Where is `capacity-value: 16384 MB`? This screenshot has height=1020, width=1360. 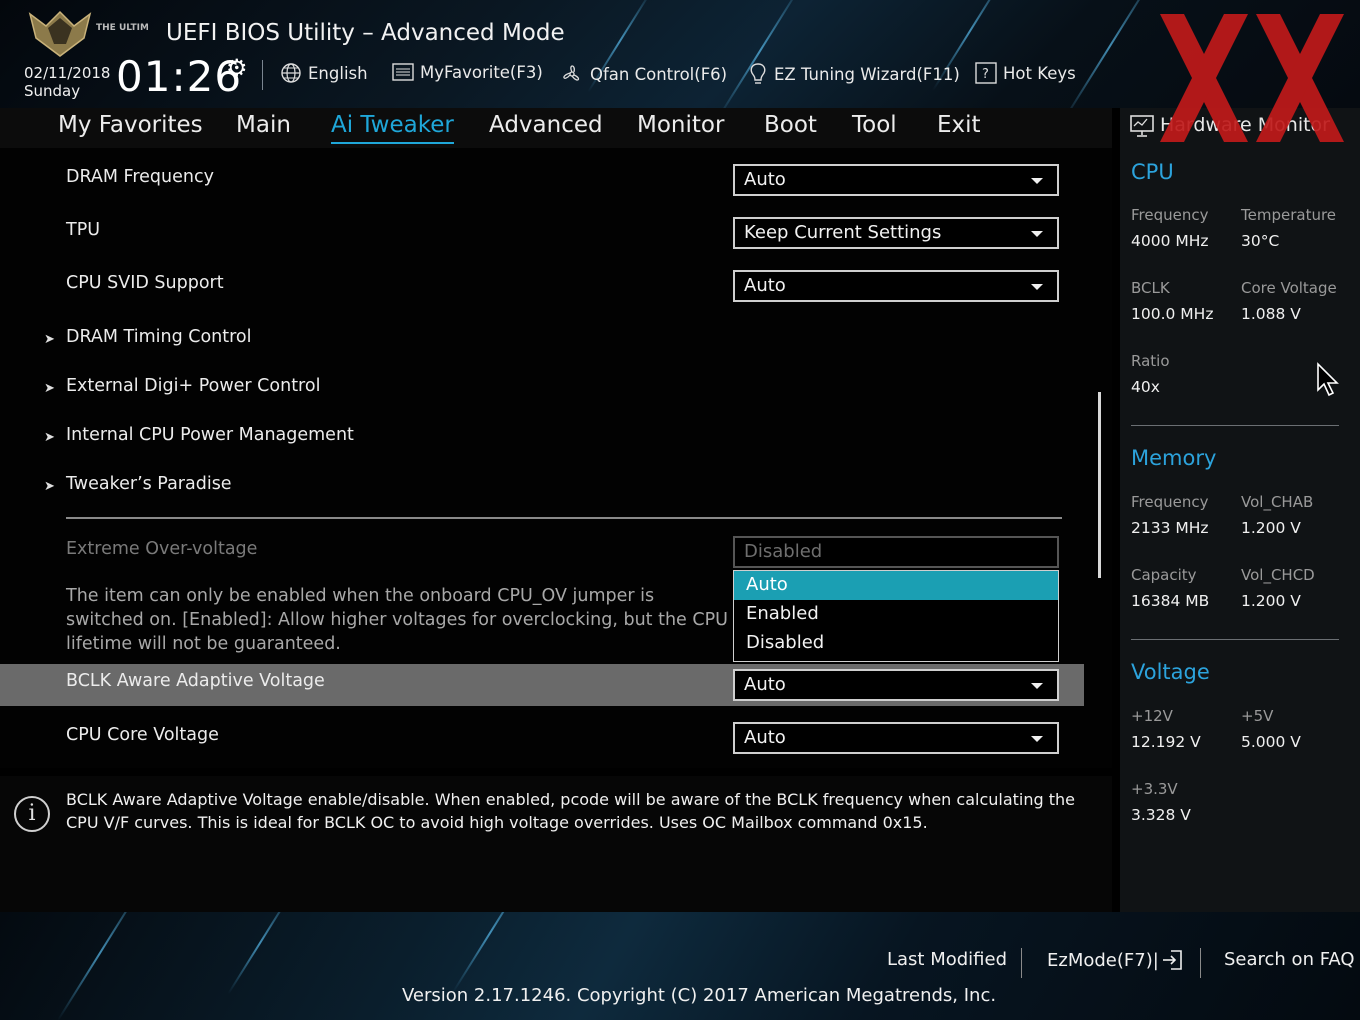
capacity-value: 16384 MB is located at coordinates (1170, 601).